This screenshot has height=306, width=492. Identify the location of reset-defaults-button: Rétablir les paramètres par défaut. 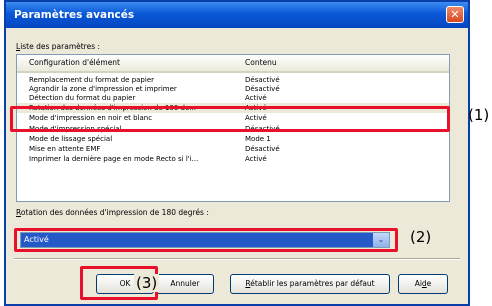
(310, 284).